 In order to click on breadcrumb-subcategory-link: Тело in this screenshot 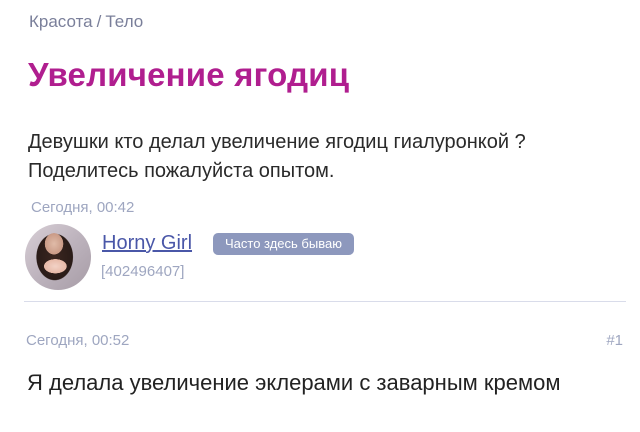, I will do `click(124, 21)`.